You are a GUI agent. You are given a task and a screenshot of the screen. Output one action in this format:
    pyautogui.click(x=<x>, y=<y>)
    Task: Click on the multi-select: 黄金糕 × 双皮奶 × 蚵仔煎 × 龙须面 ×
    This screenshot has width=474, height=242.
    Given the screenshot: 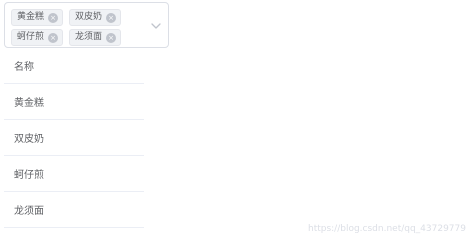 What is the action you would take?
    pyautogui.click(x=86, y=25)
    